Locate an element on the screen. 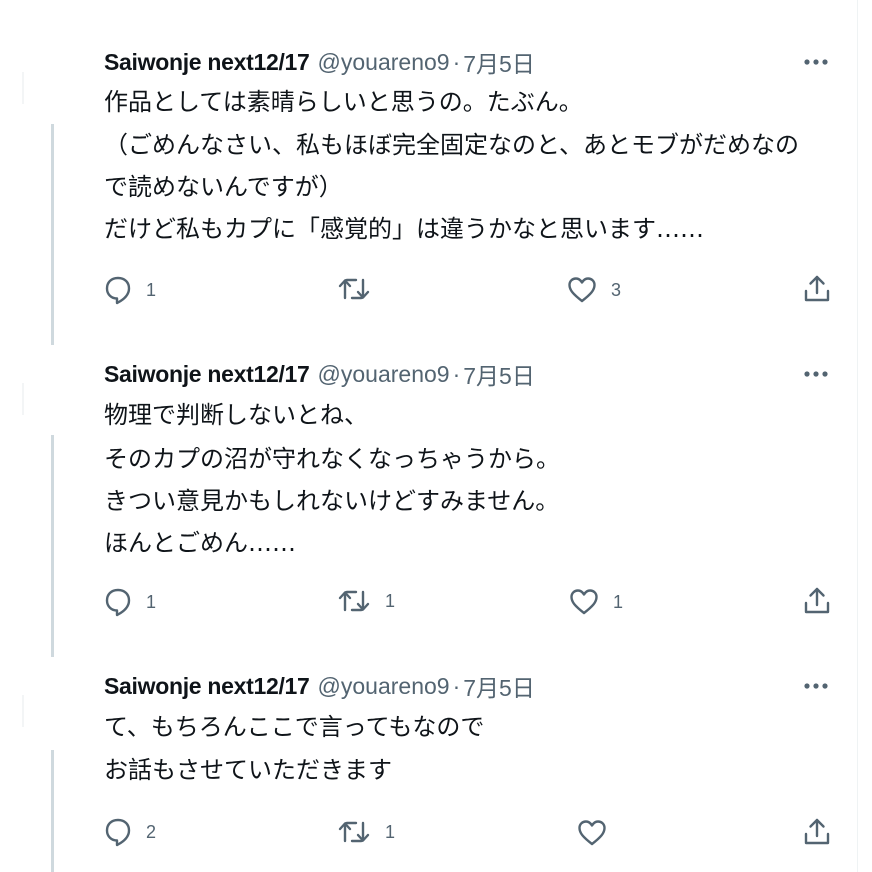 This screenshot has height=872, width=872. timeline-right-border is located at coordinates (857, 436).